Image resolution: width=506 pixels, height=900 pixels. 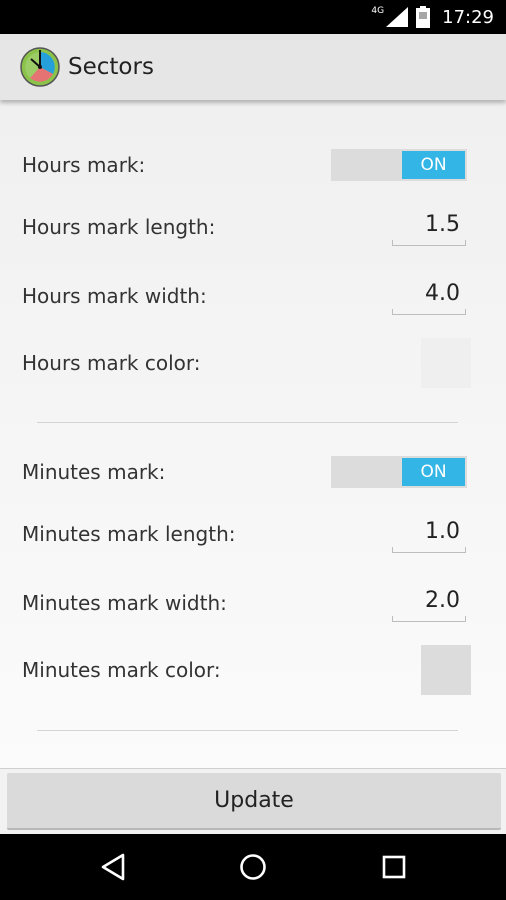 I want to click on signal-icon, so click(x=397, y=17).